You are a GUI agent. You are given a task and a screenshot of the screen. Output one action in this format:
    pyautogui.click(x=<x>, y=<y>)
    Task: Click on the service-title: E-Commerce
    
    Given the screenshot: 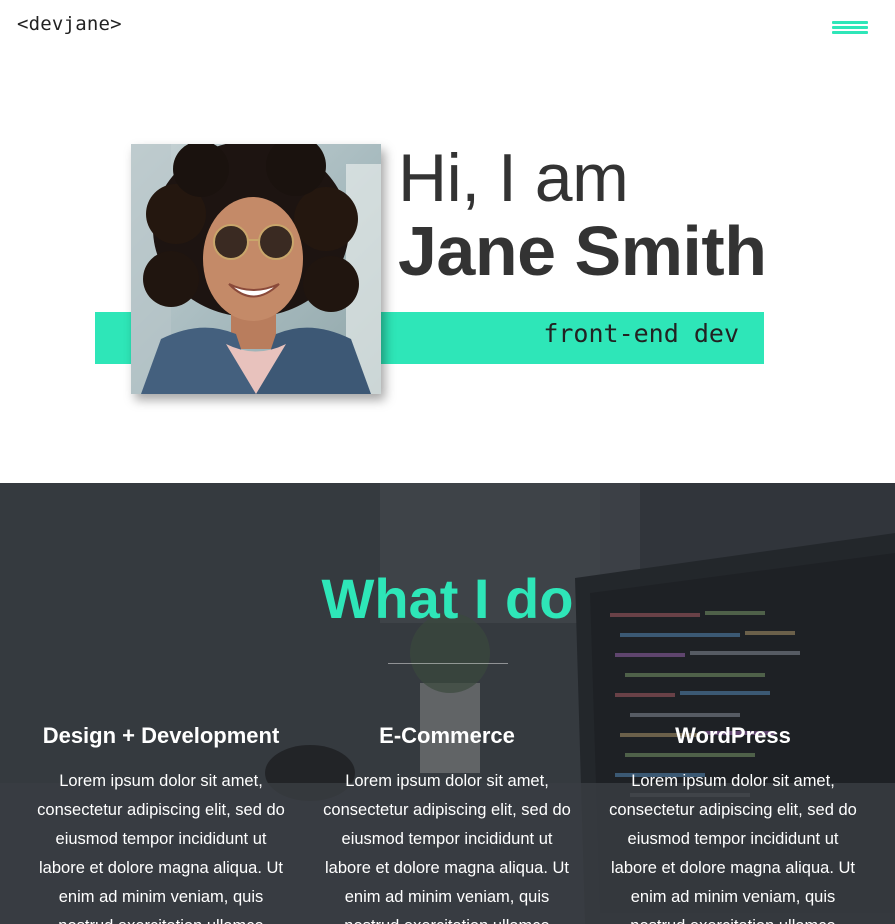 What is the action you would take?
    pyautogui.click(x=447, y=735)
    